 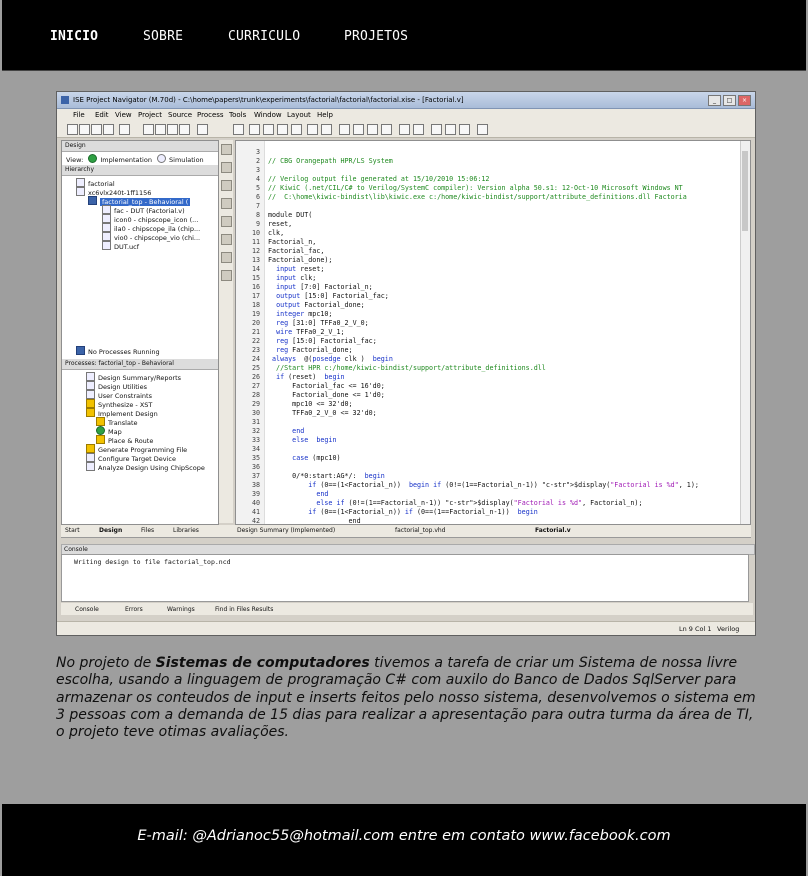 I want to click on tab-factorial-top: factorial_top.vhd, so click(x=420, y=530).